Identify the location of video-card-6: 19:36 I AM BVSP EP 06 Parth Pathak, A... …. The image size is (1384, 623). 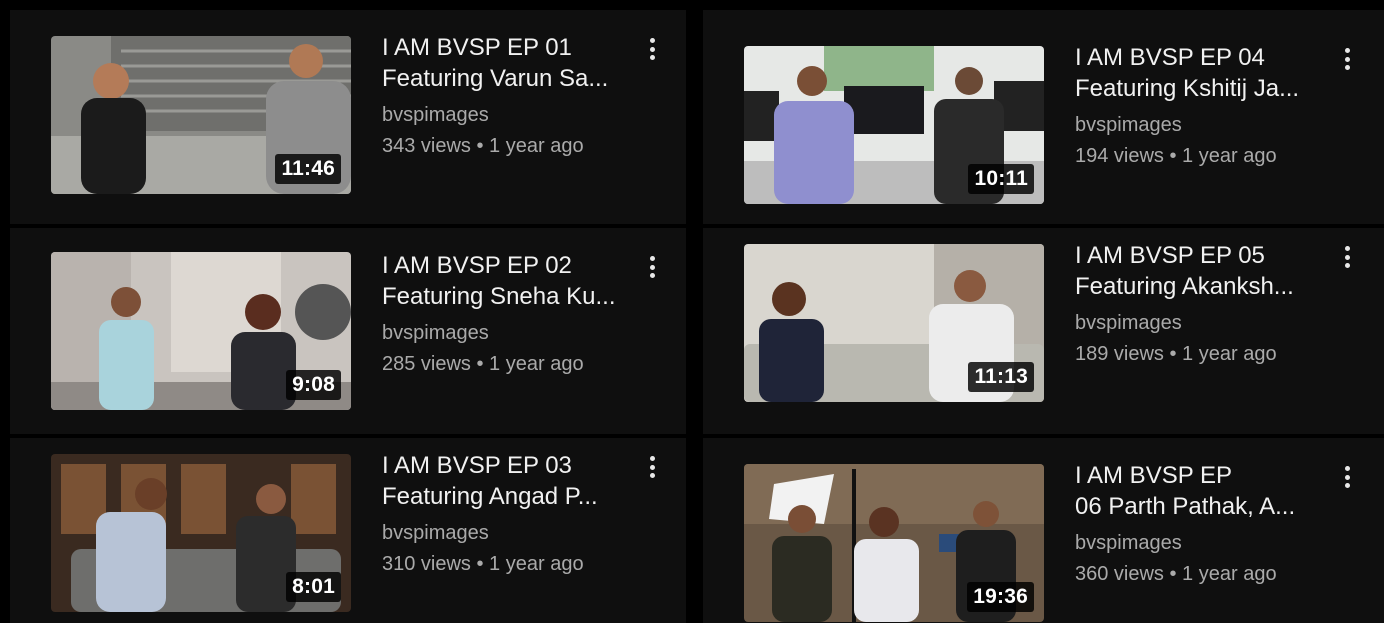
(1043, 530).